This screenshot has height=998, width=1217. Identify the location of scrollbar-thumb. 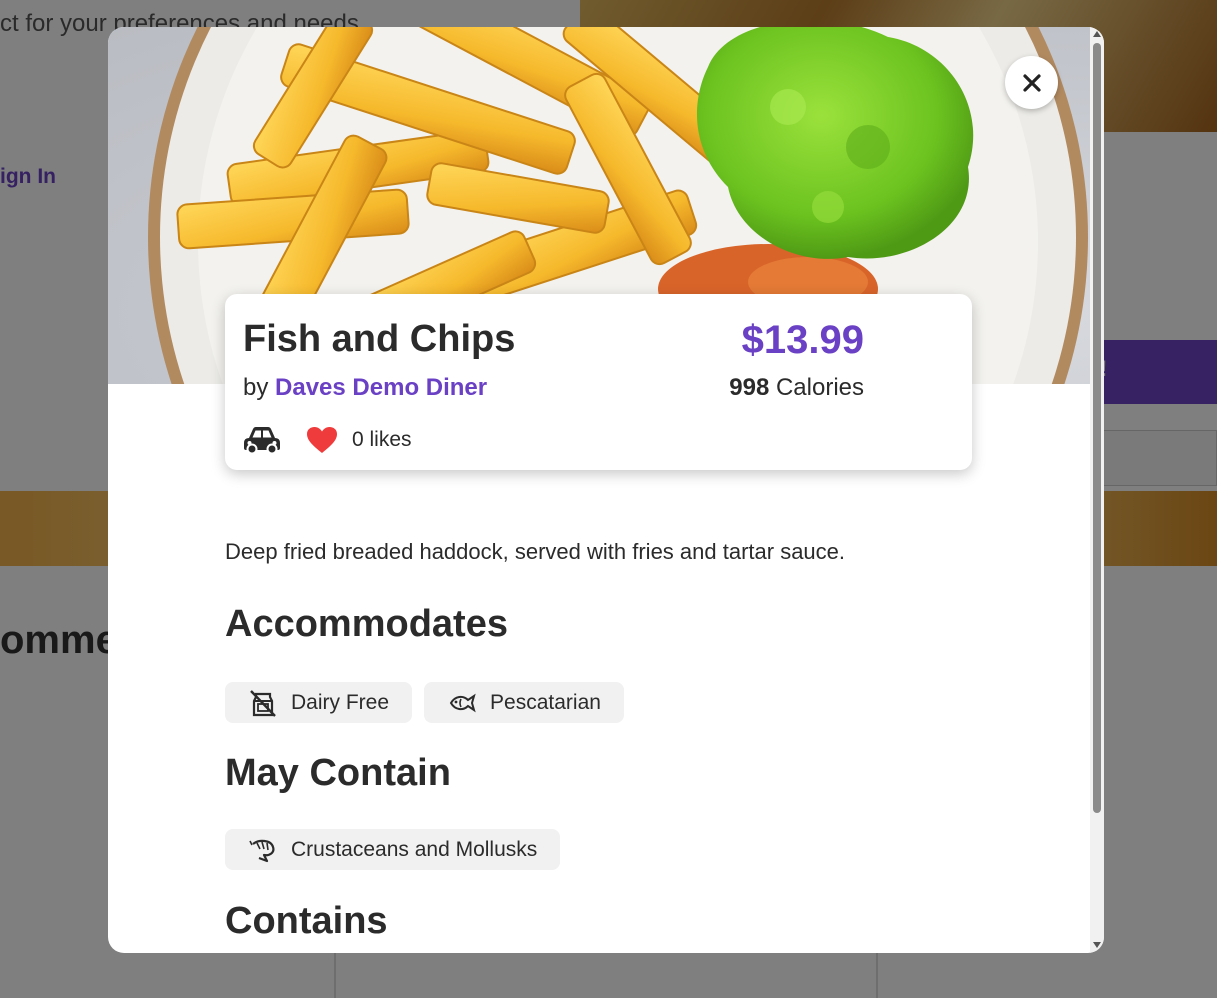
(1097, 428).